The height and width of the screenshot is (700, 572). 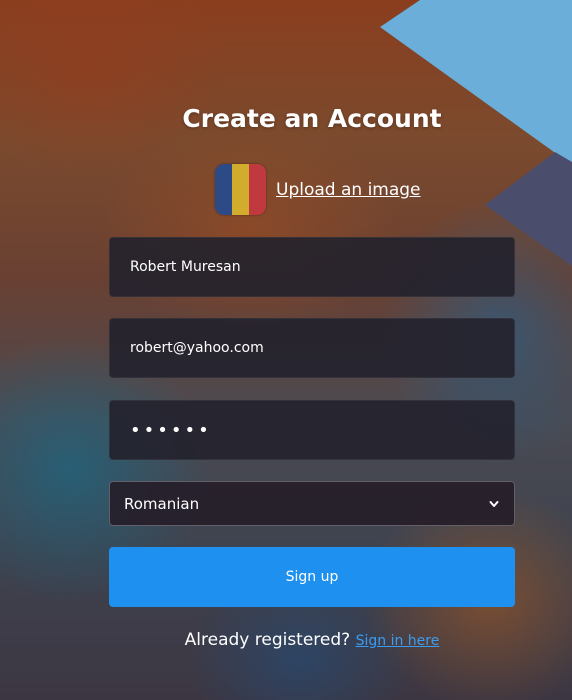 I want to click on flag-stripe-red, so click(x=257, y=189).